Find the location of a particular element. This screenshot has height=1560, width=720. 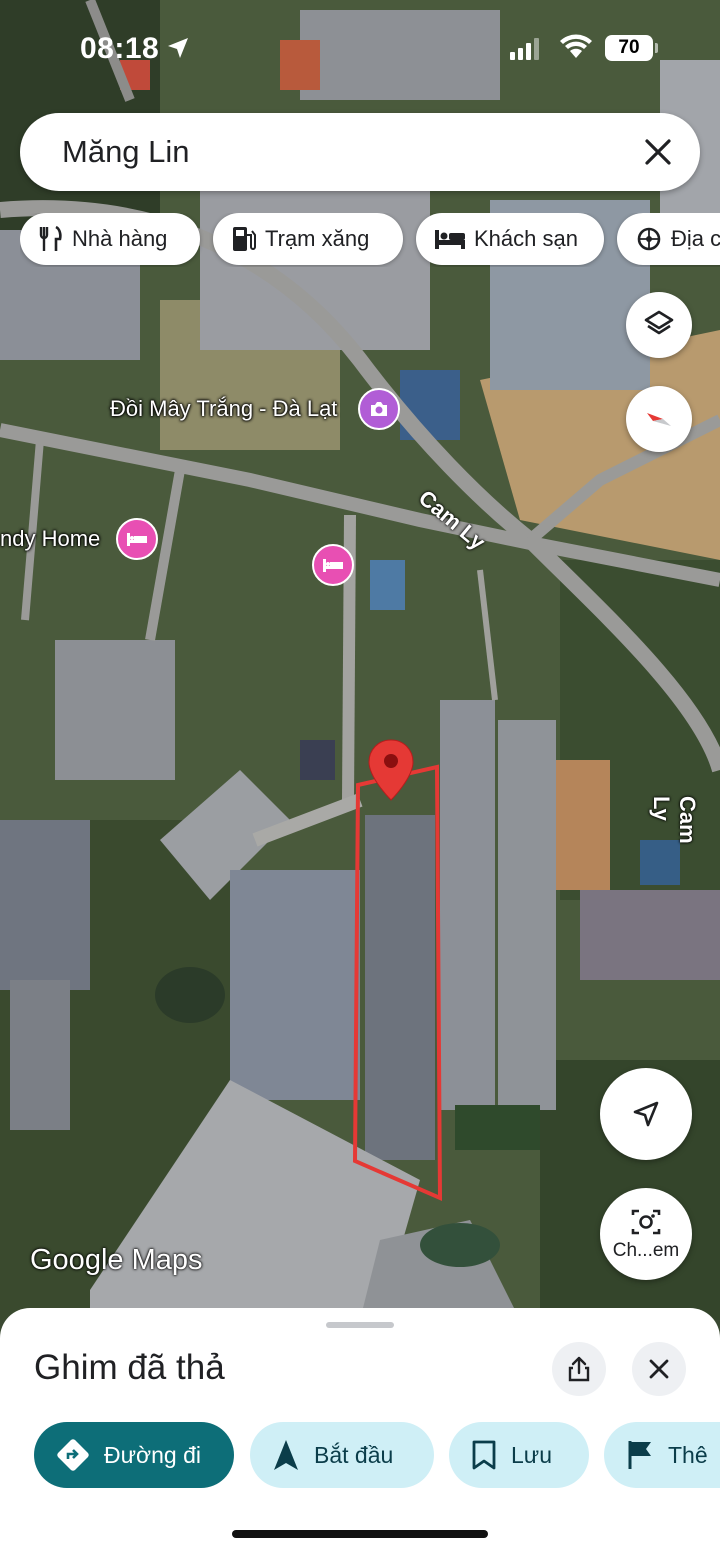

chip-restaurants: Nhà hàng is located at coordinates (110, 239).